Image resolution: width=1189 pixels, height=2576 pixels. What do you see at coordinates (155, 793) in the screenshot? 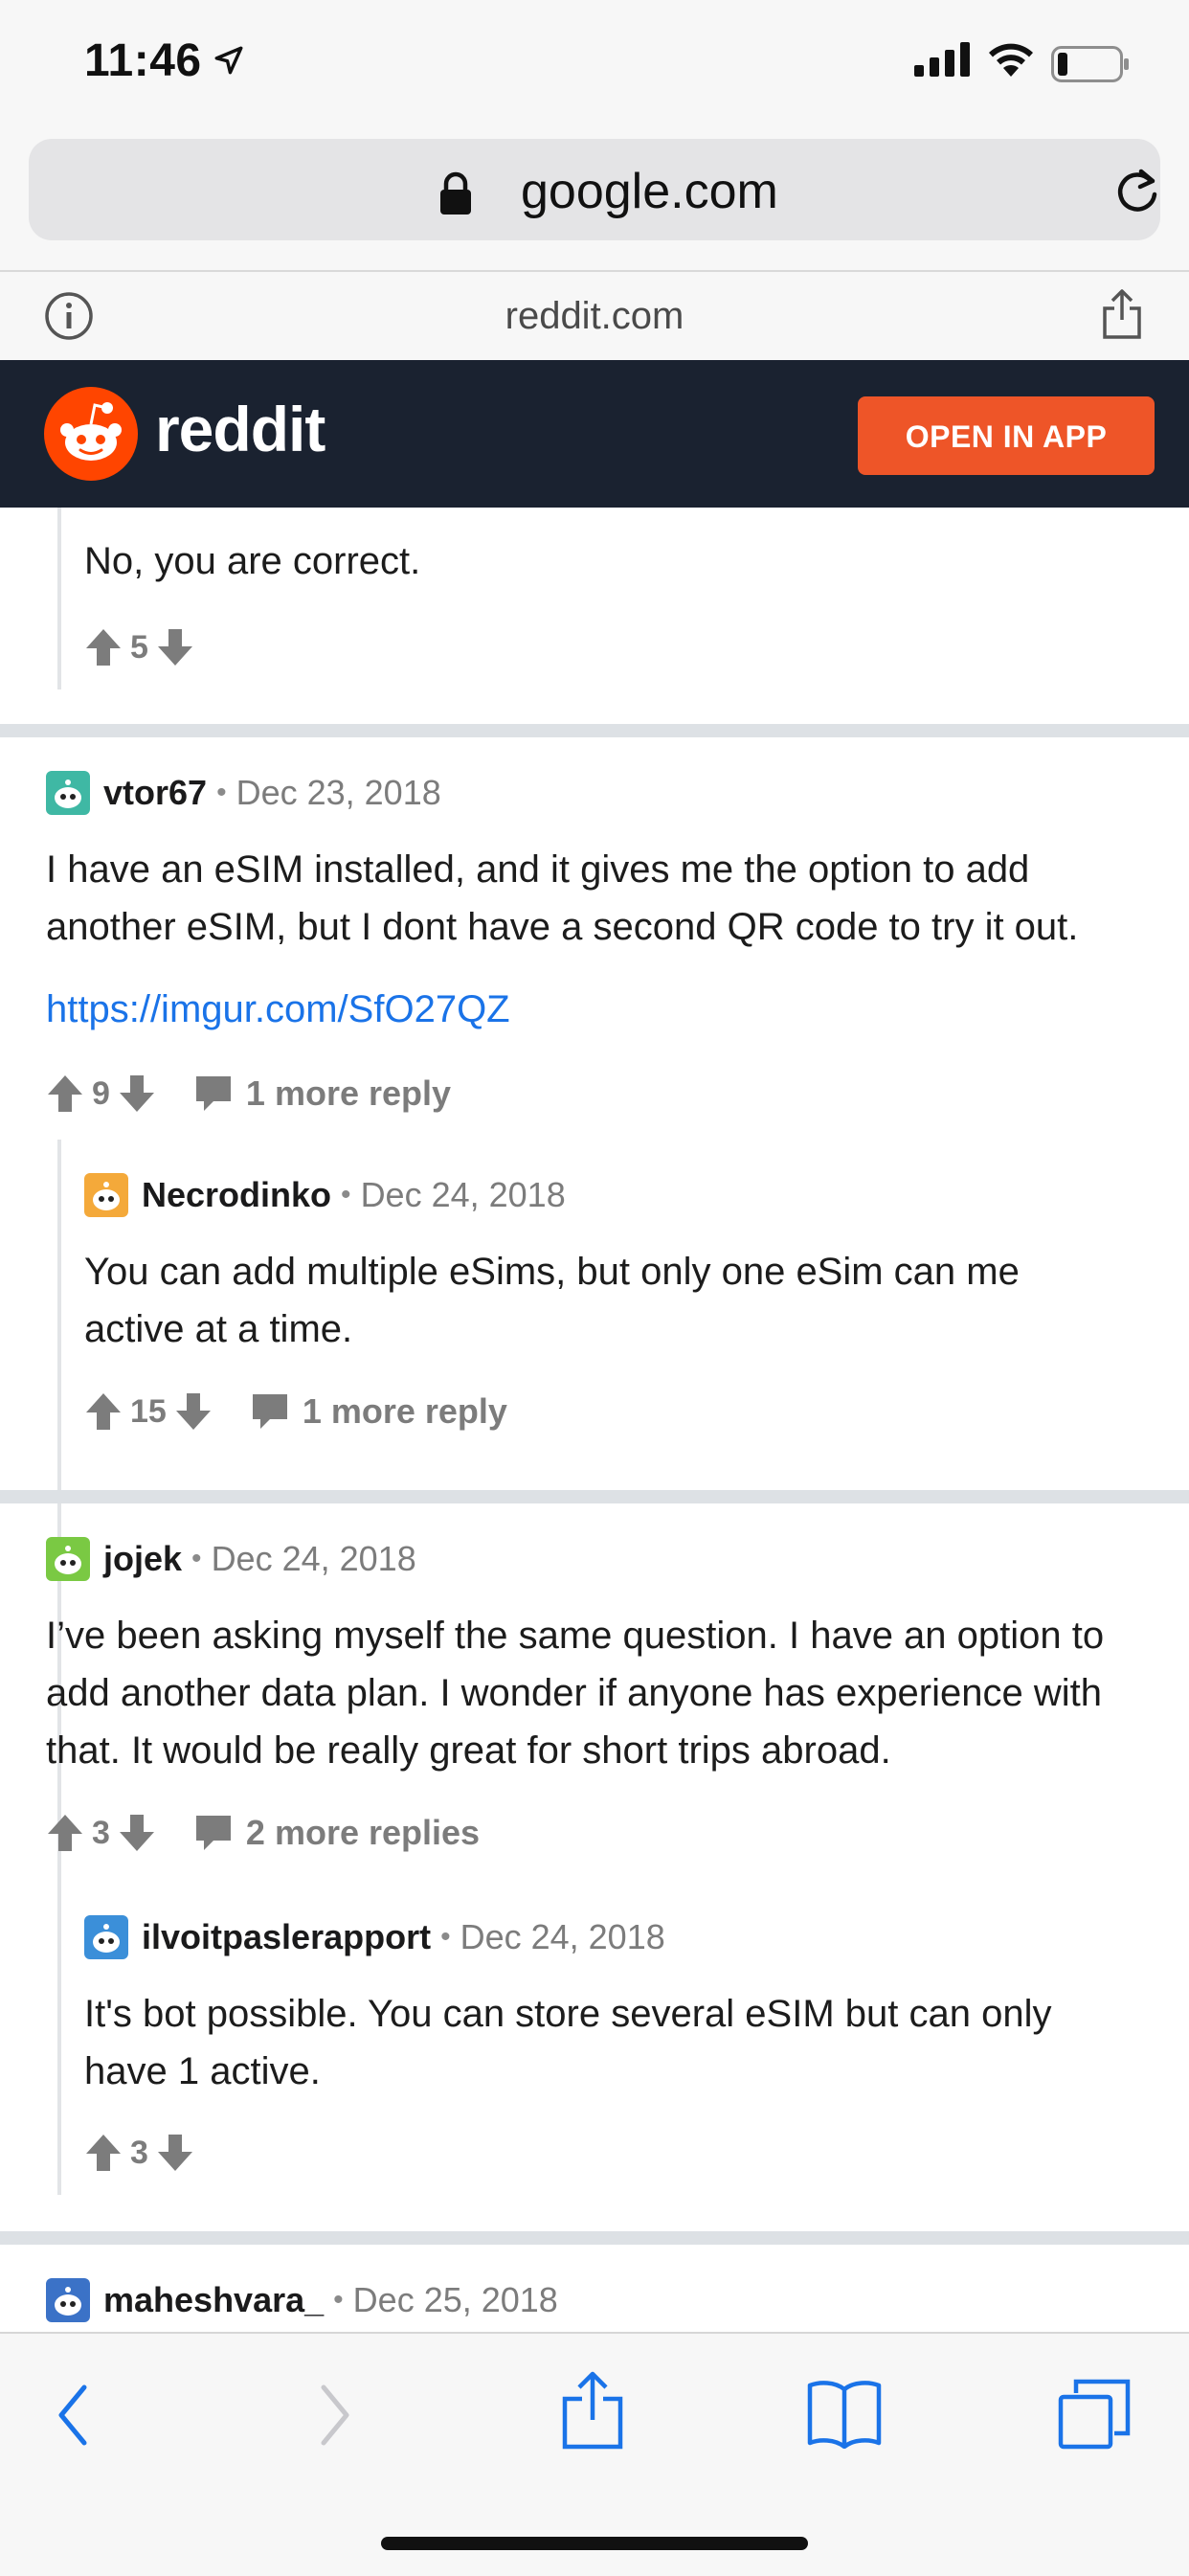
I see `username: vtor67` at bounding box center [155, 793].